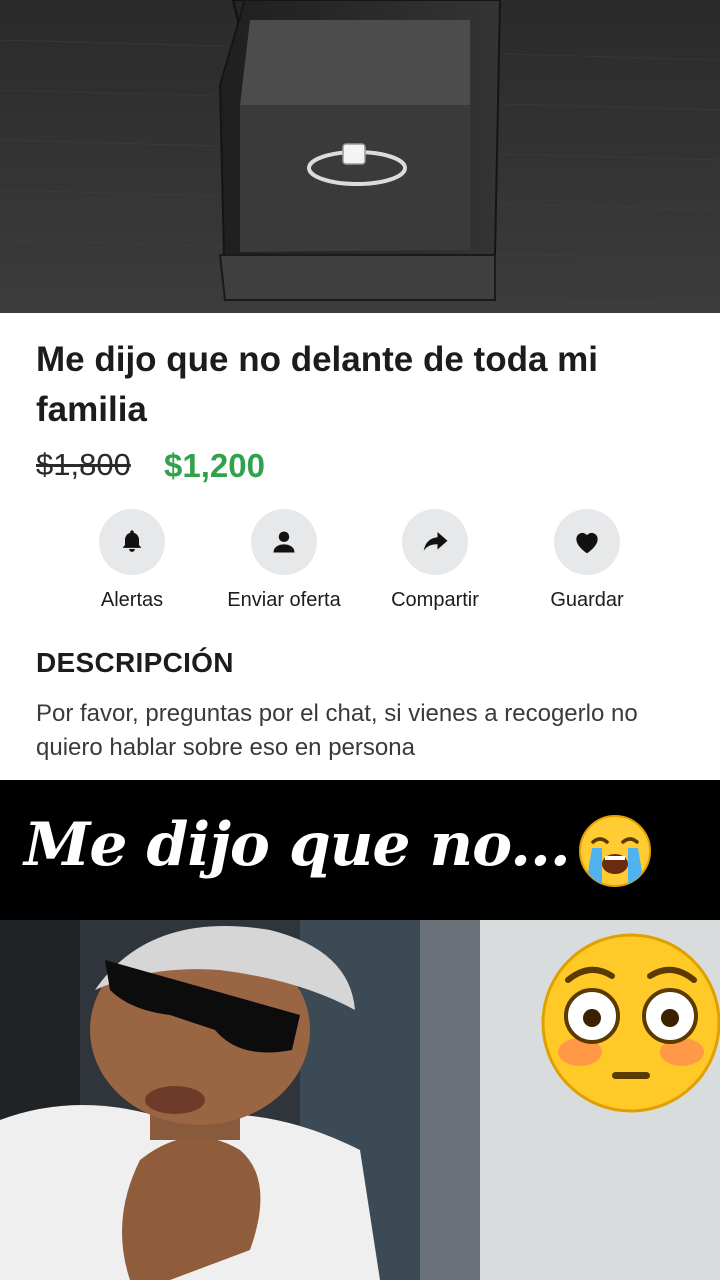 This screenshot has width=720, height=1280. I want to click on send-offer-button: Enviar oferta, so click(284, 560).